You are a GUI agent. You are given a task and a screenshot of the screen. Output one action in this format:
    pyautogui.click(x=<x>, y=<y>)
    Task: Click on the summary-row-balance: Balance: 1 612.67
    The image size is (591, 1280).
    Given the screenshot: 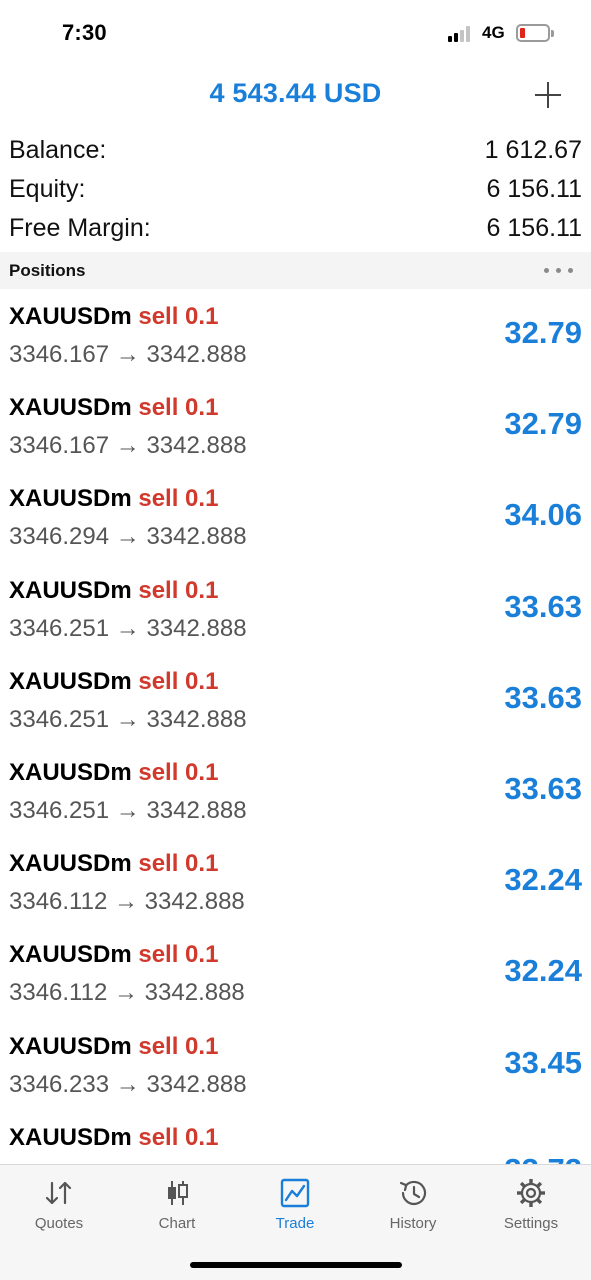 What is the action you would take?
    pyautogui.click(x=295, y=149)
    